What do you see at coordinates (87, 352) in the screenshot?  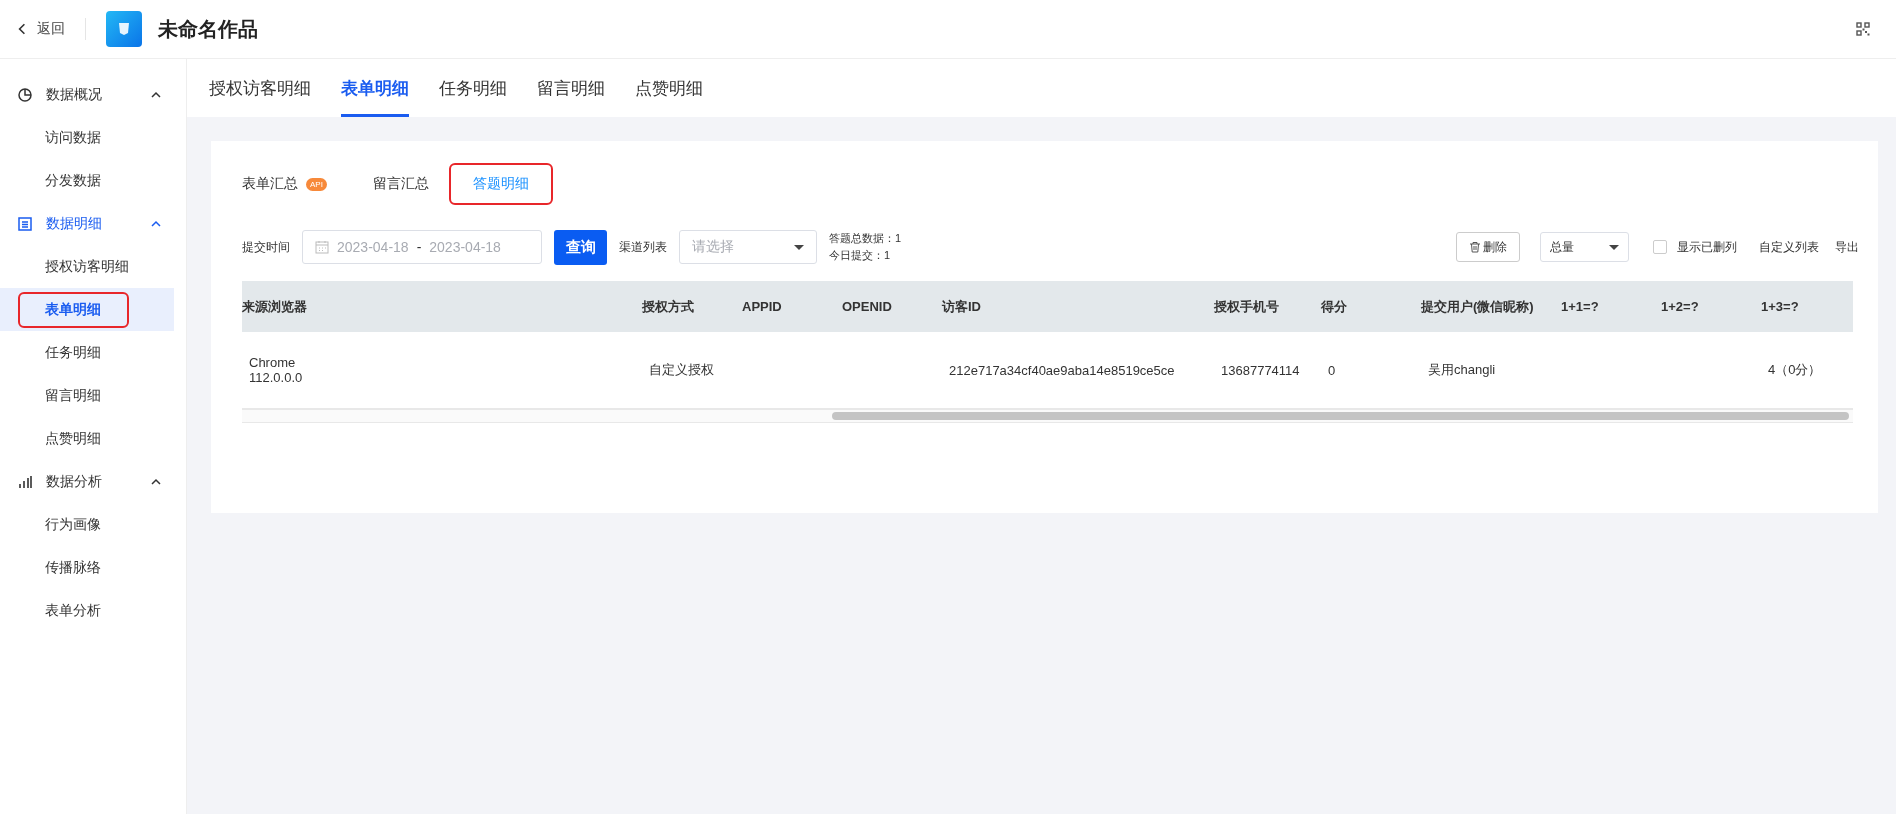 I see `sidebar-item: 任务明细` at bounding box center [87, 352].